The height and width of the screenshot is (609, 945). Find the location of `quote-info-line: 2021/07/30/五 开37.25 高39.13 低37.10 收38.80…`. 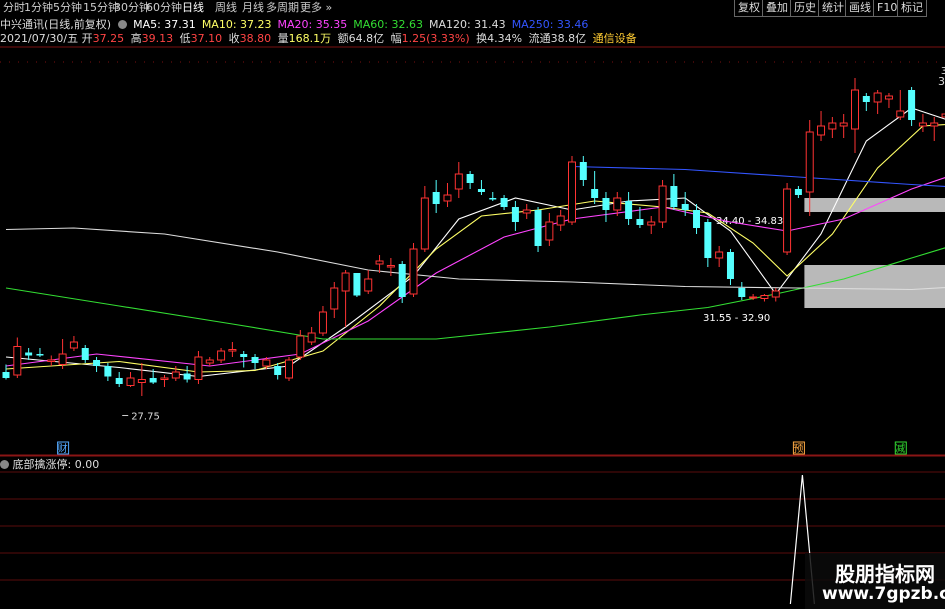

quote-info-line: 2021/07/30/五 开37.25 高39.13 低37.10 收38.80… is located at coordinates (320, 39).